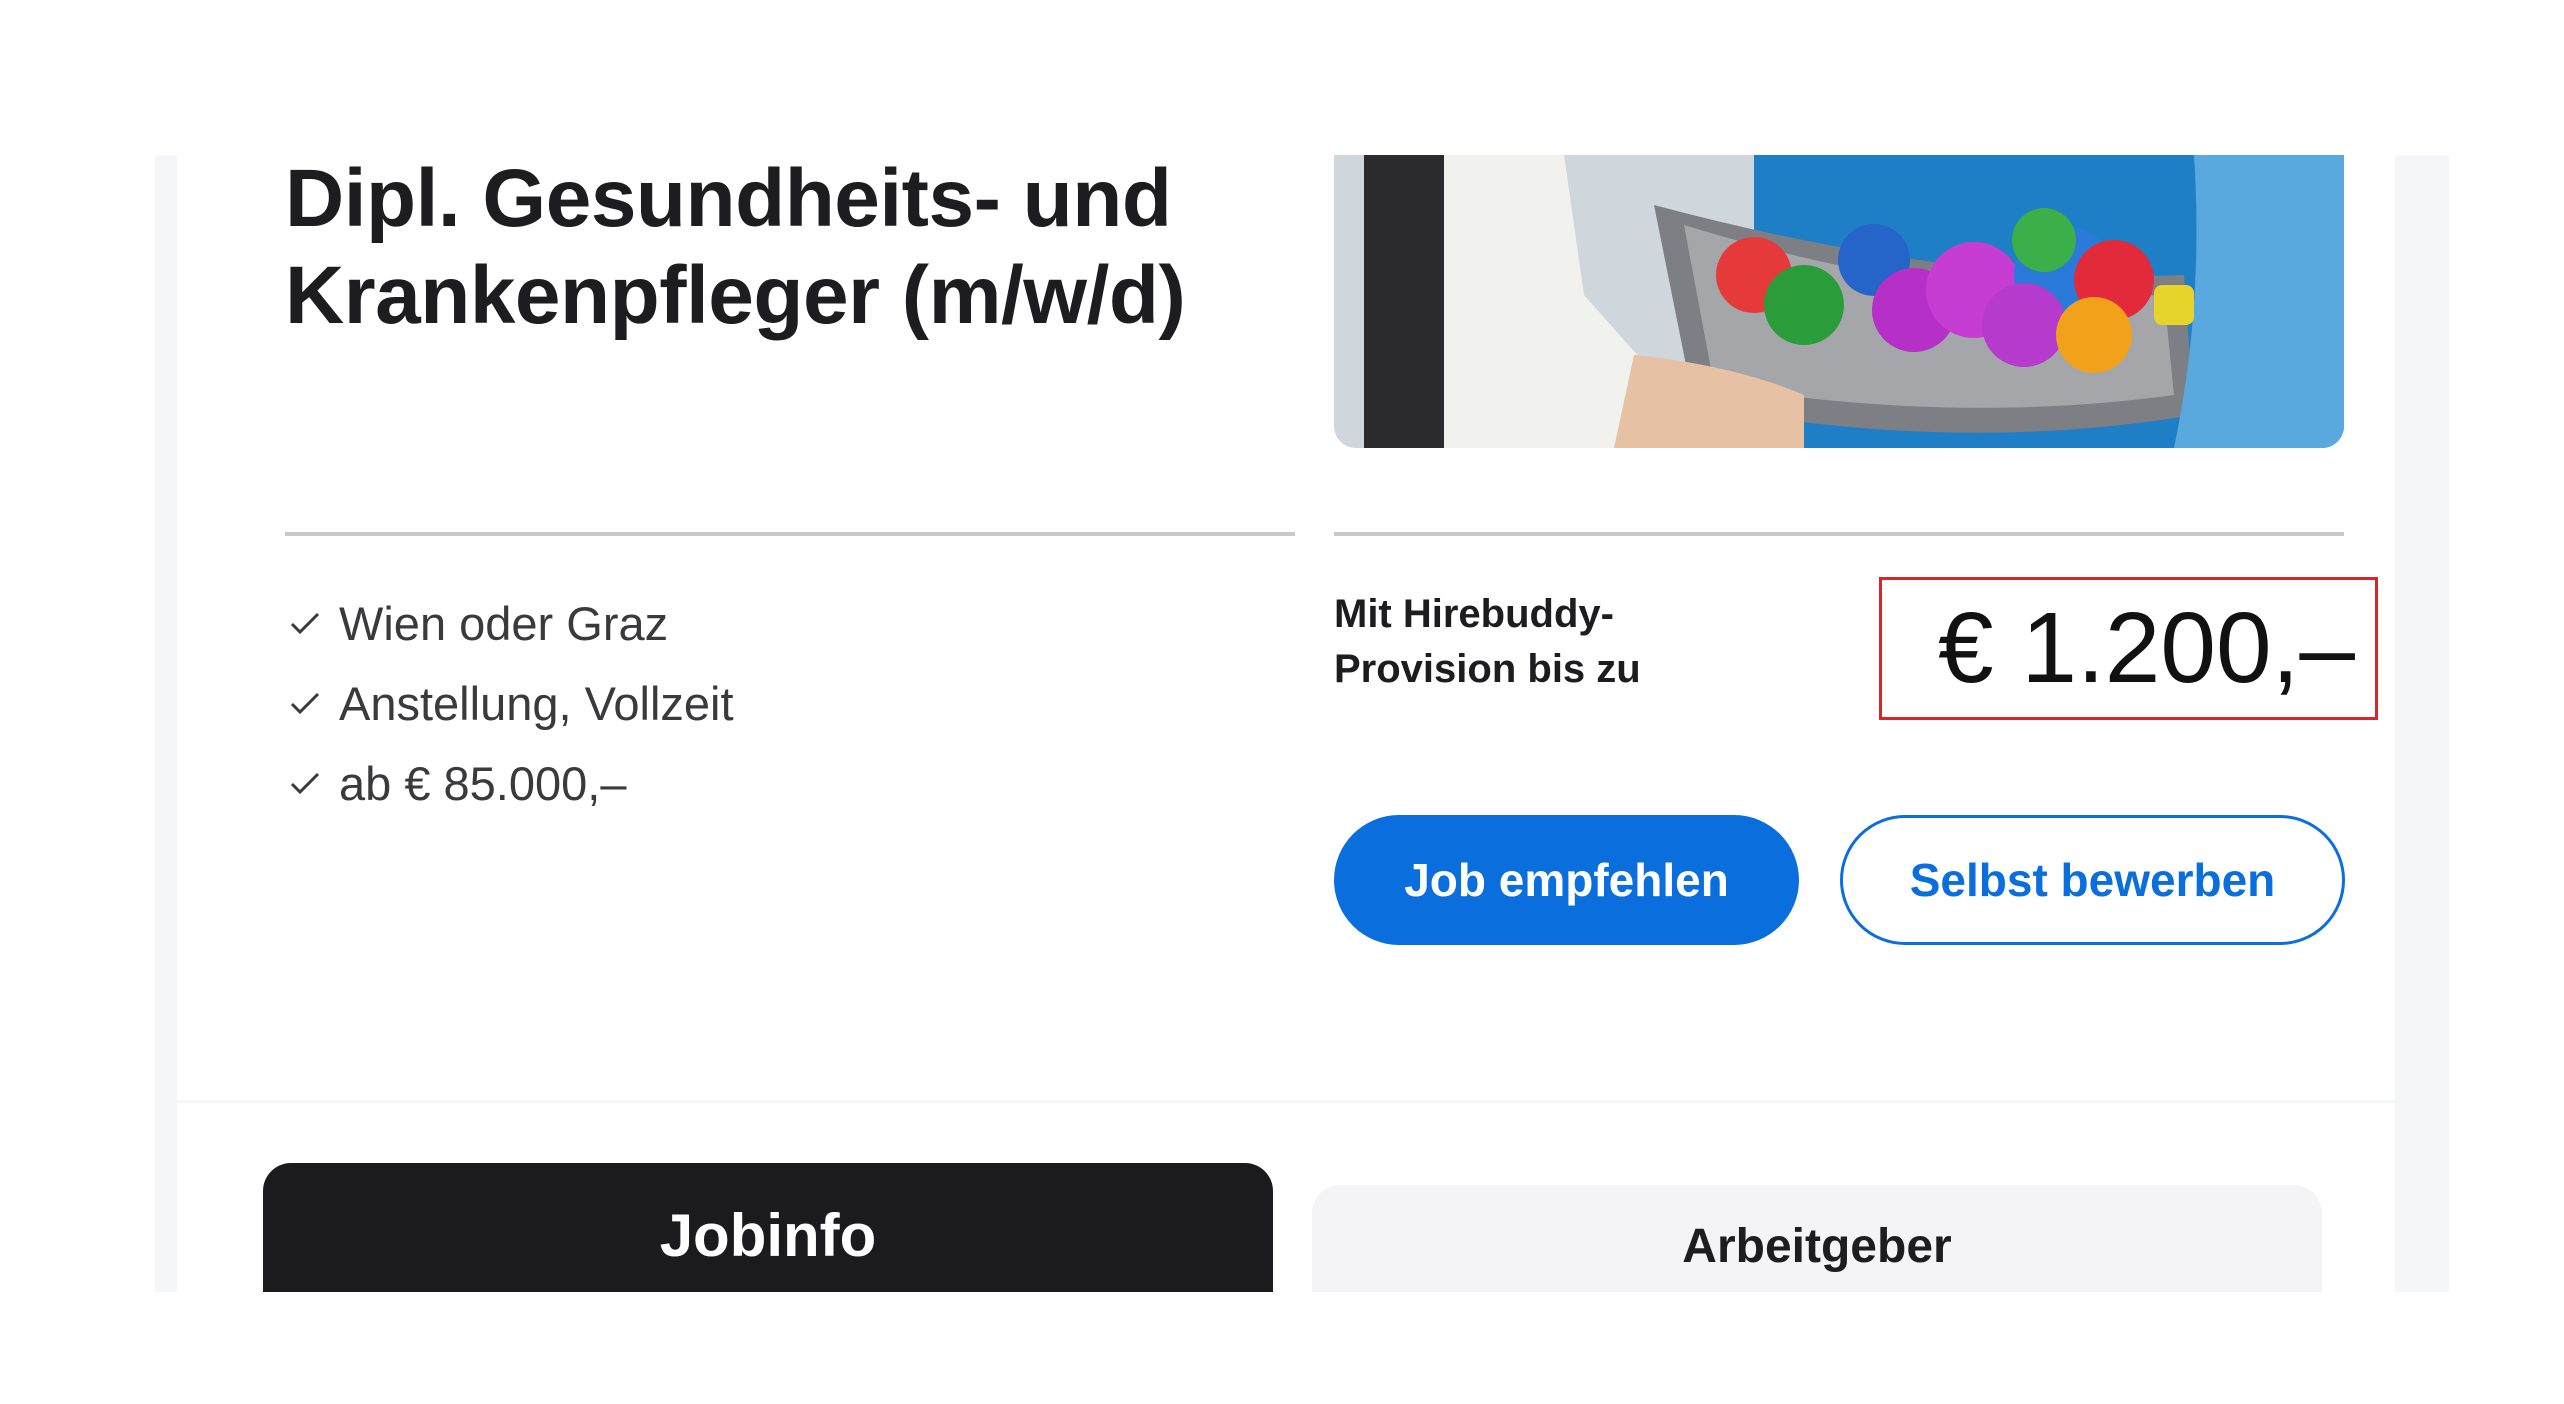 The width and height of the screenshot is (2564, 1404). What do you see at coordinates (2092, 880) in the screenshot?
I see `apply-button: Selbst bewerben` at bounding box center [2092, 880].